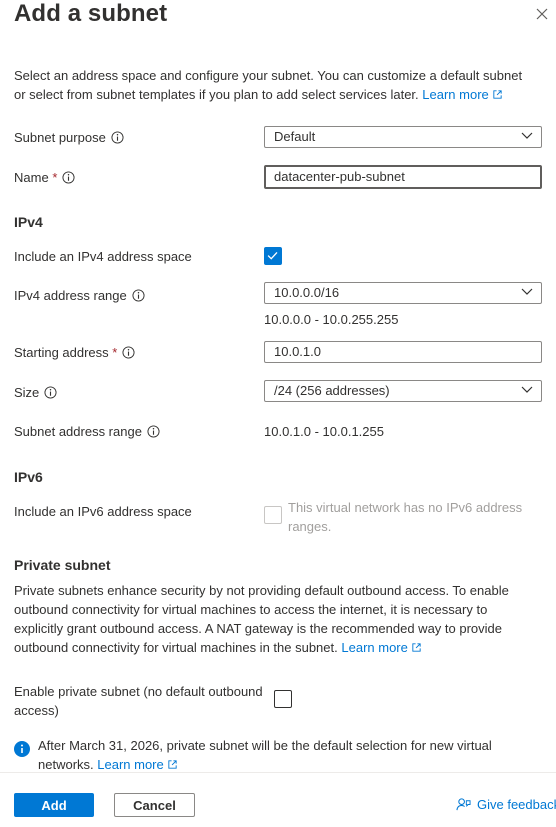 The height and width of the screenshot is (827, 556). Describe the element at coordinates (91, 13) in the screenshot. I see `page-title: Add a subnet` at that location.